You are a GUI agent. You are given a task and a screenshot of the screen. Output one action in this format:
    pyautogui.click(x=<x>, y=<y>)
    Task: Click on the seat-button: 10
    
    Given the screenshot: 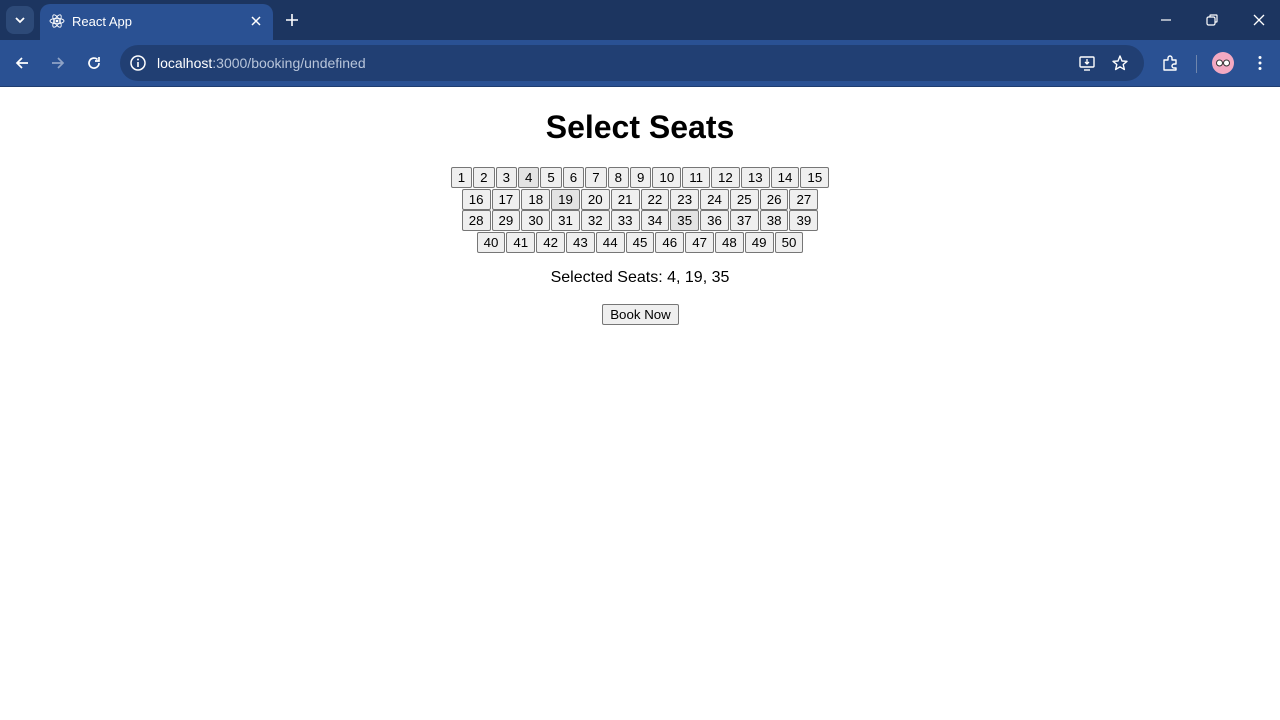 What is the action you would take?
    pyautogui.click(x=667, y=177)
    